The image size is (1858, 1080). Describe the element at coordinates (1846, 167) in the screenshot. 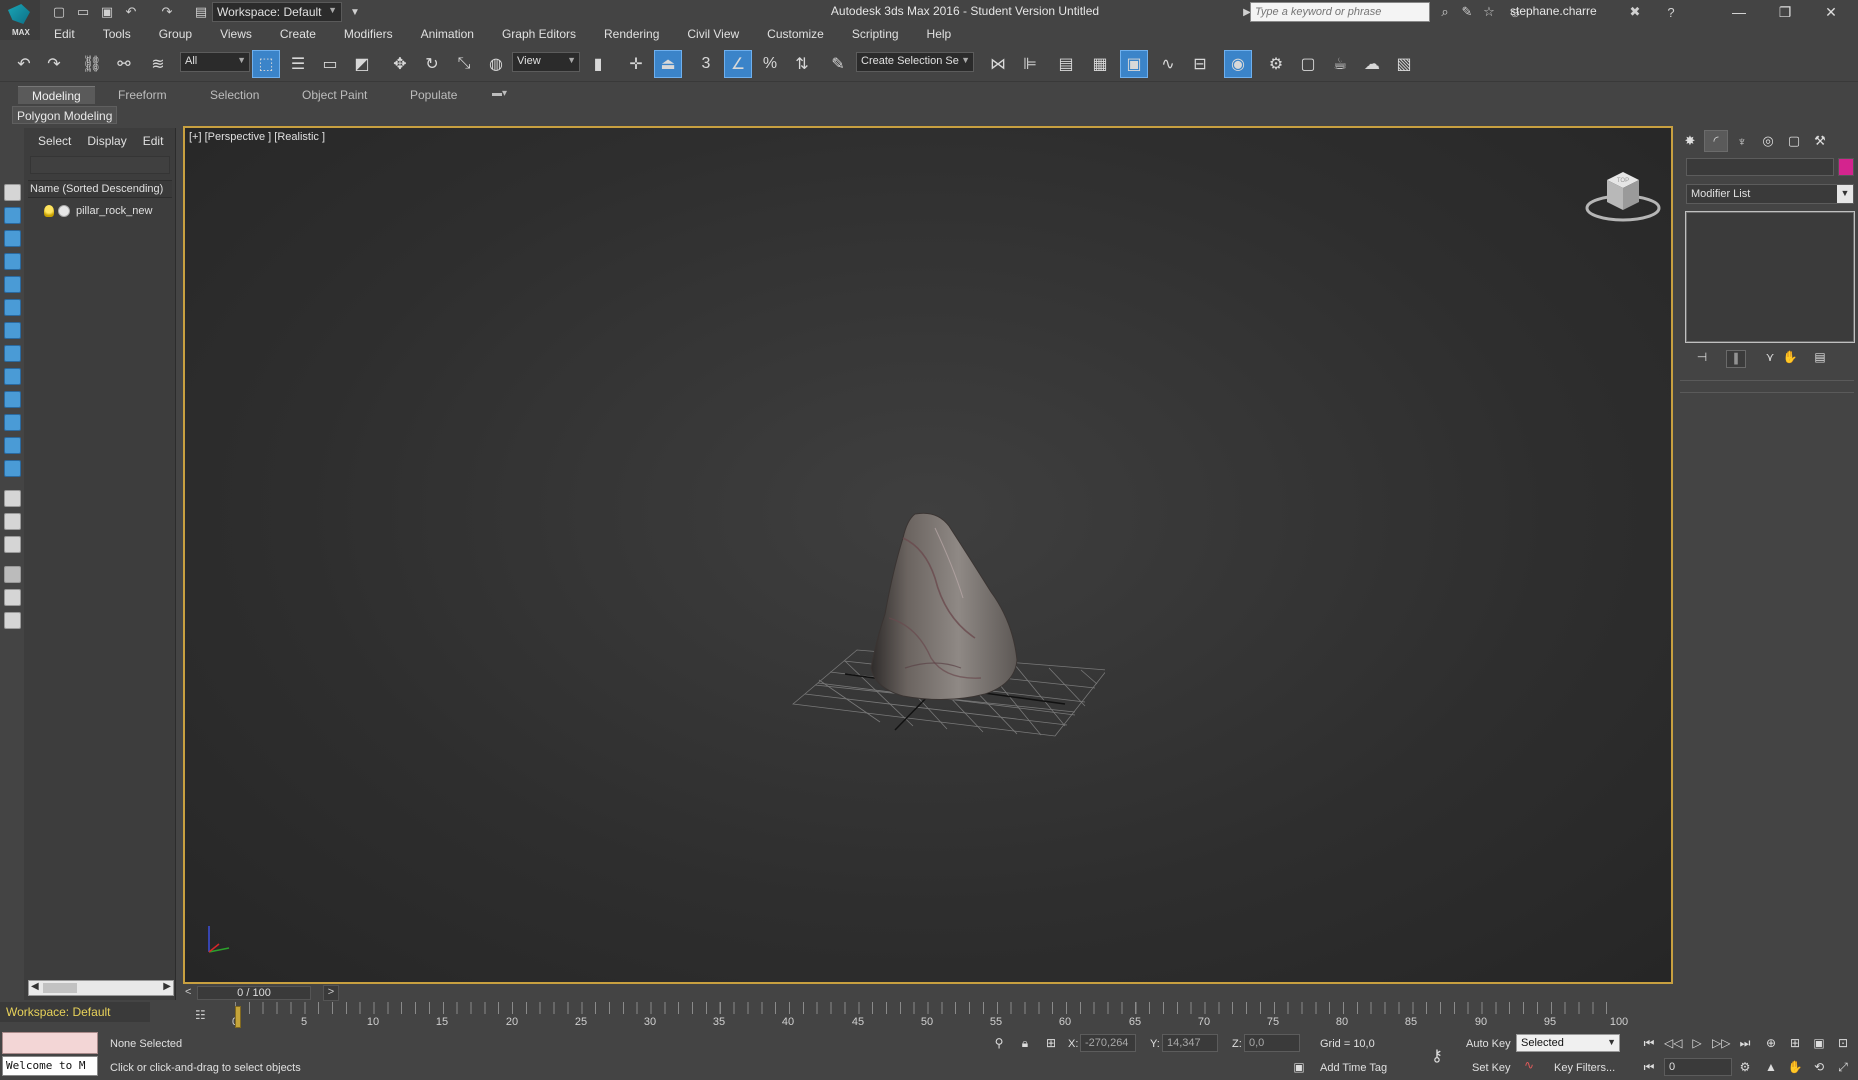

I see `object-color-swatch` at that location.